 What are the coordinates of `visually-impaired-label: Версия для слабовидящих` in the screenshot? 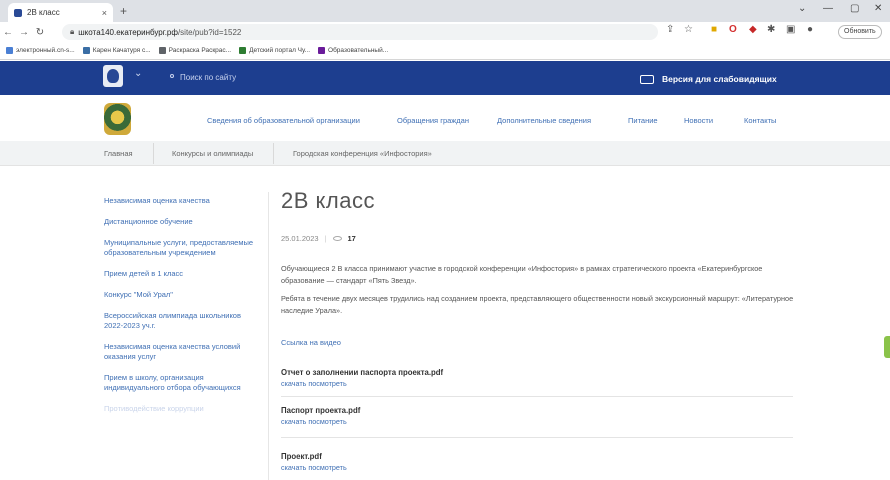 It's located at (719, 79).